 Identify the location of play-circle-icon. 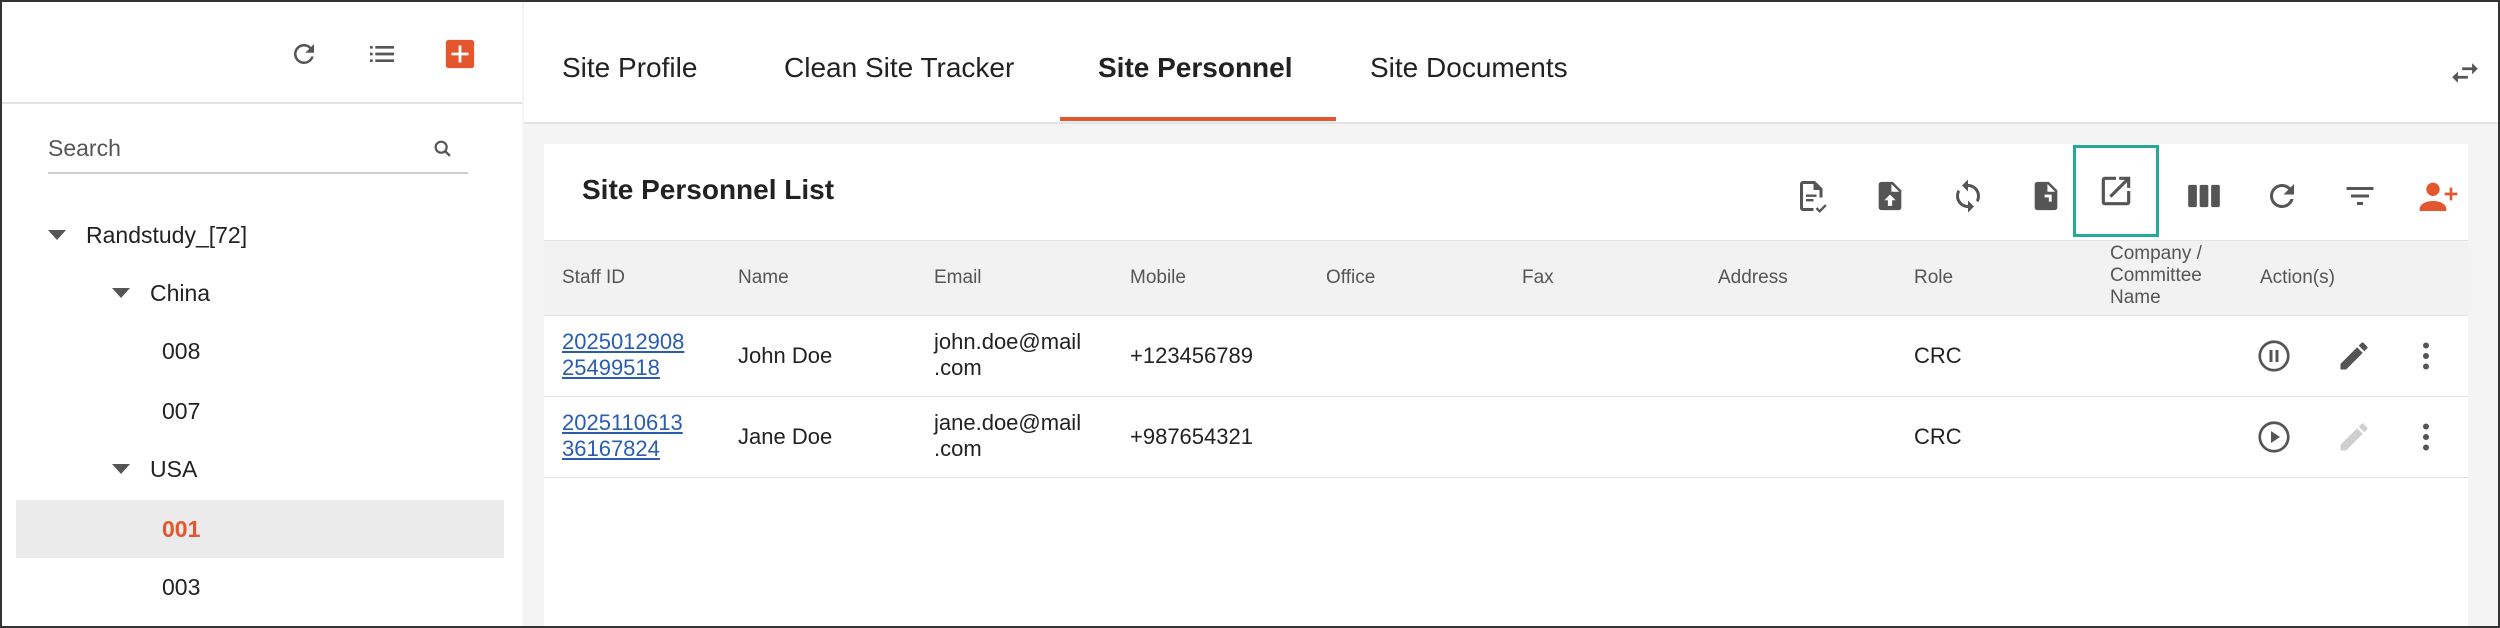
(2274, 437).